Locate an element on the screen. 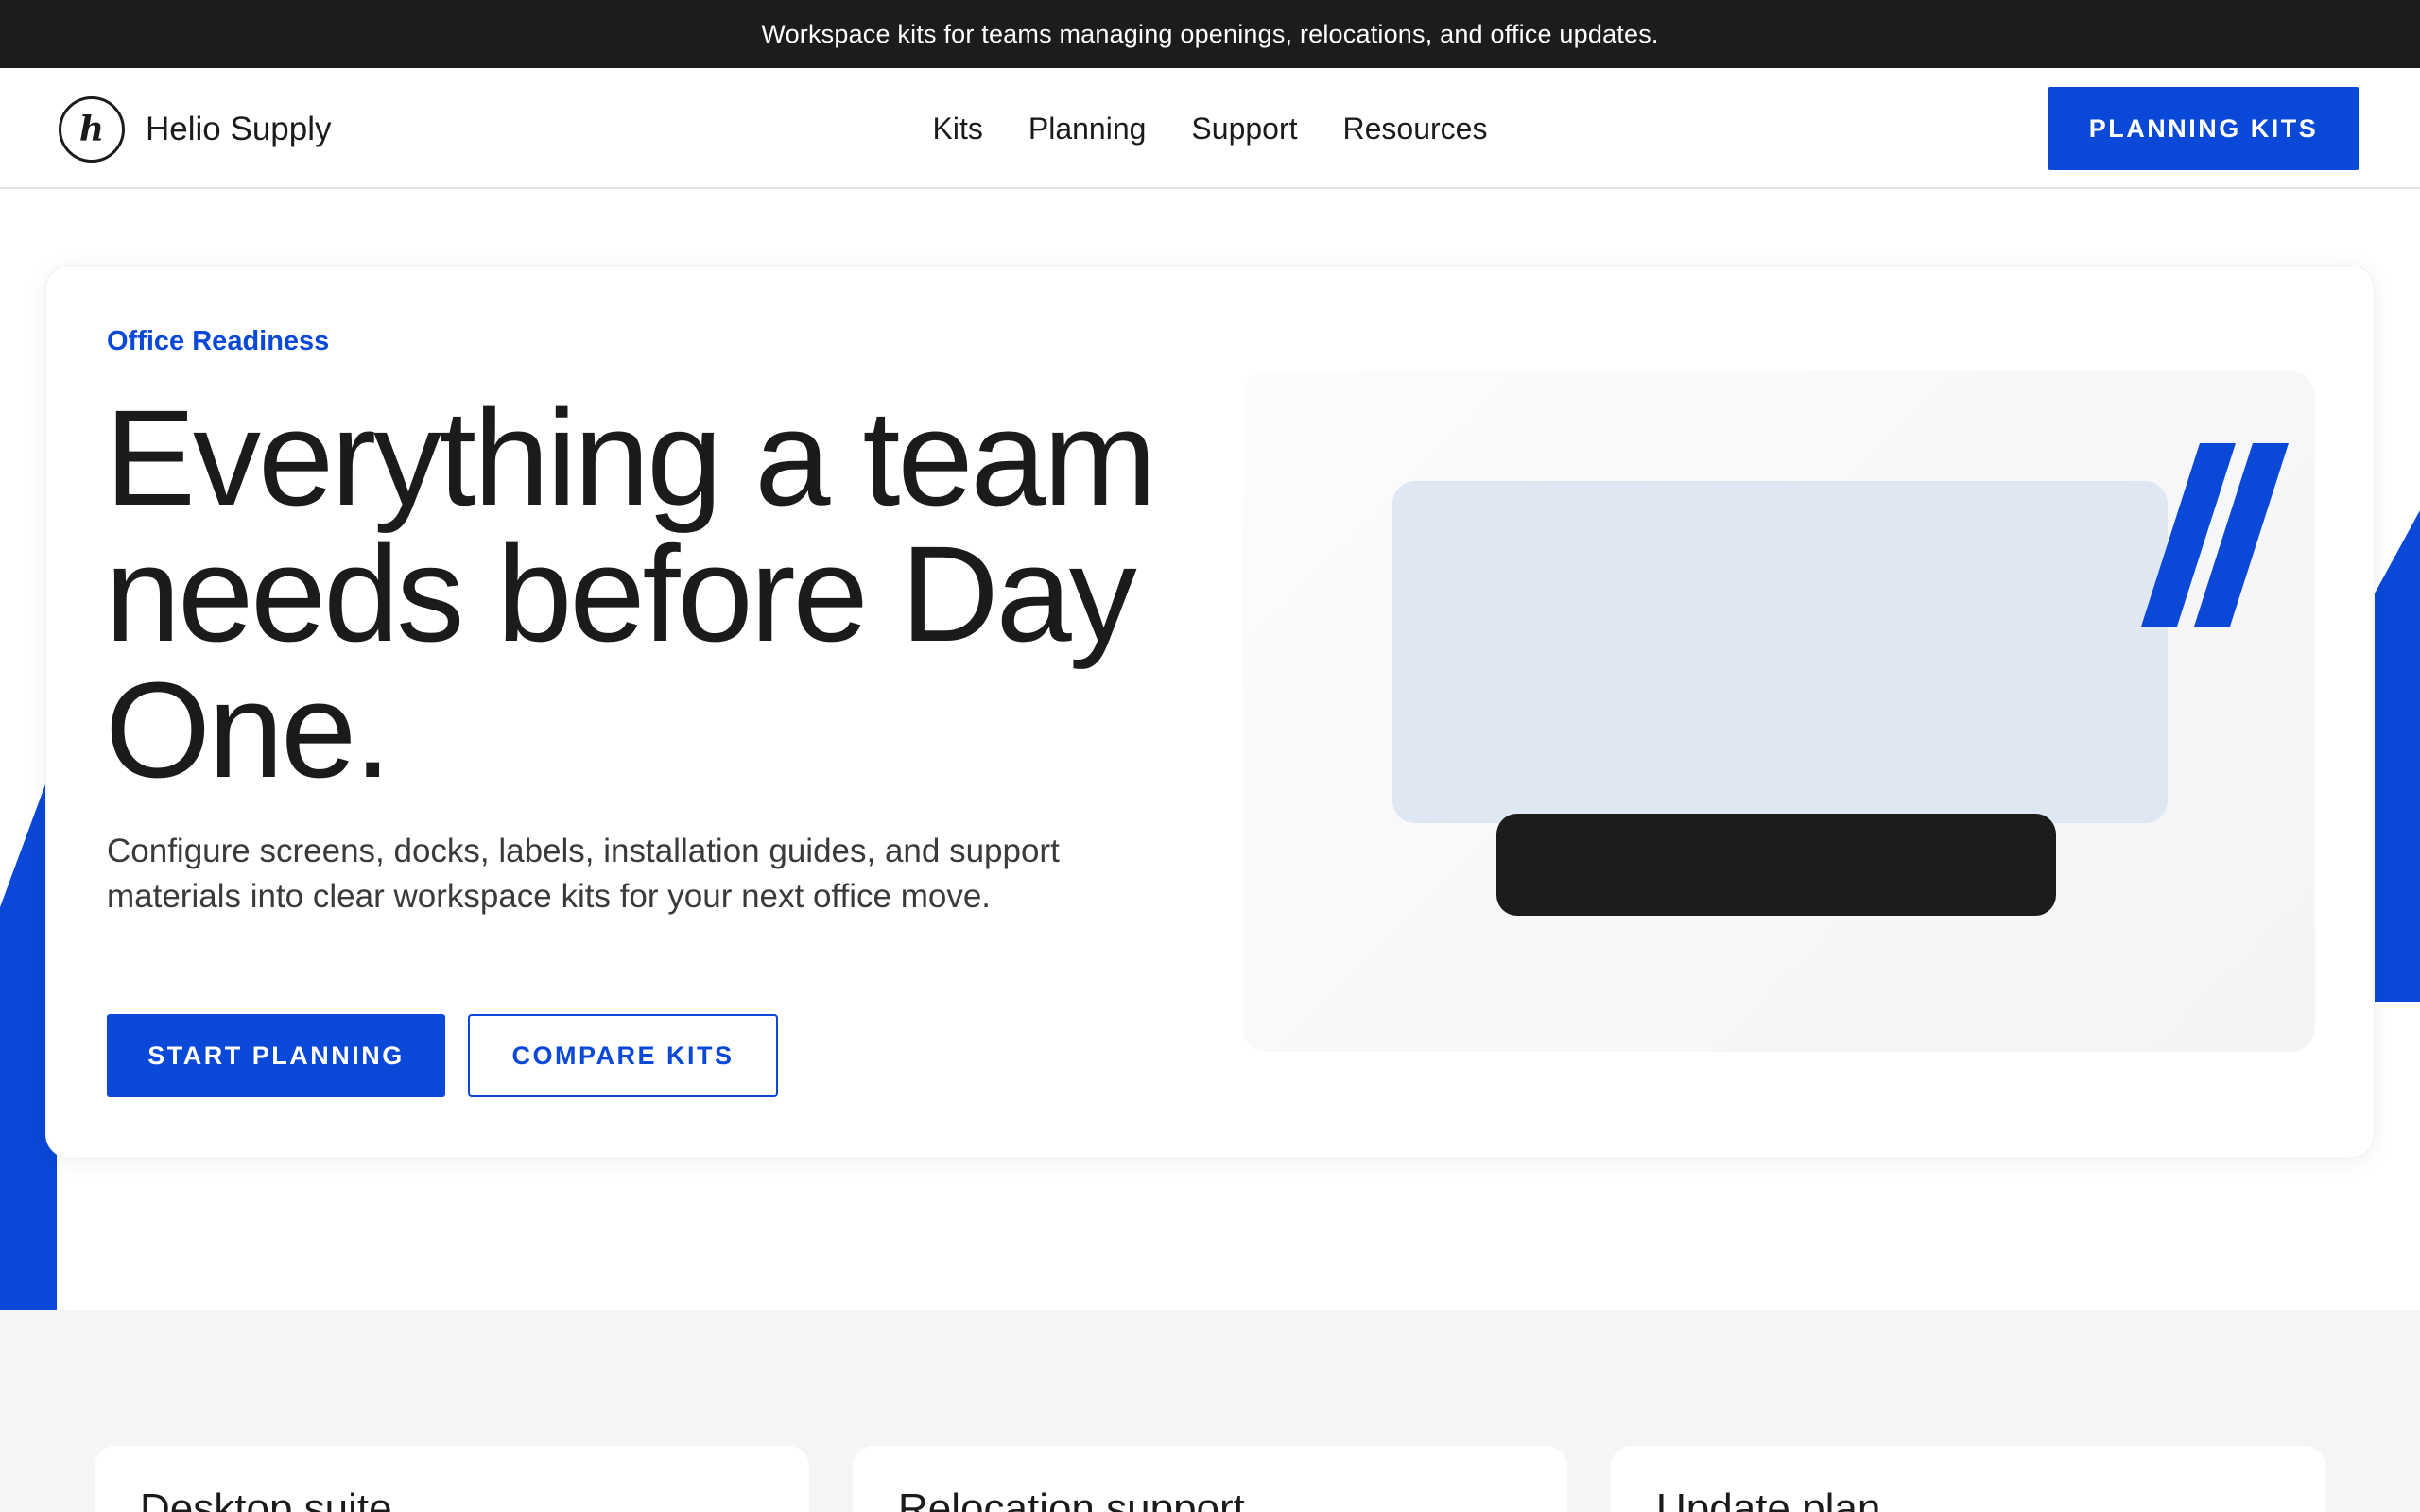  feature-title: Desktop suite is located at coordinates (266, 1499).